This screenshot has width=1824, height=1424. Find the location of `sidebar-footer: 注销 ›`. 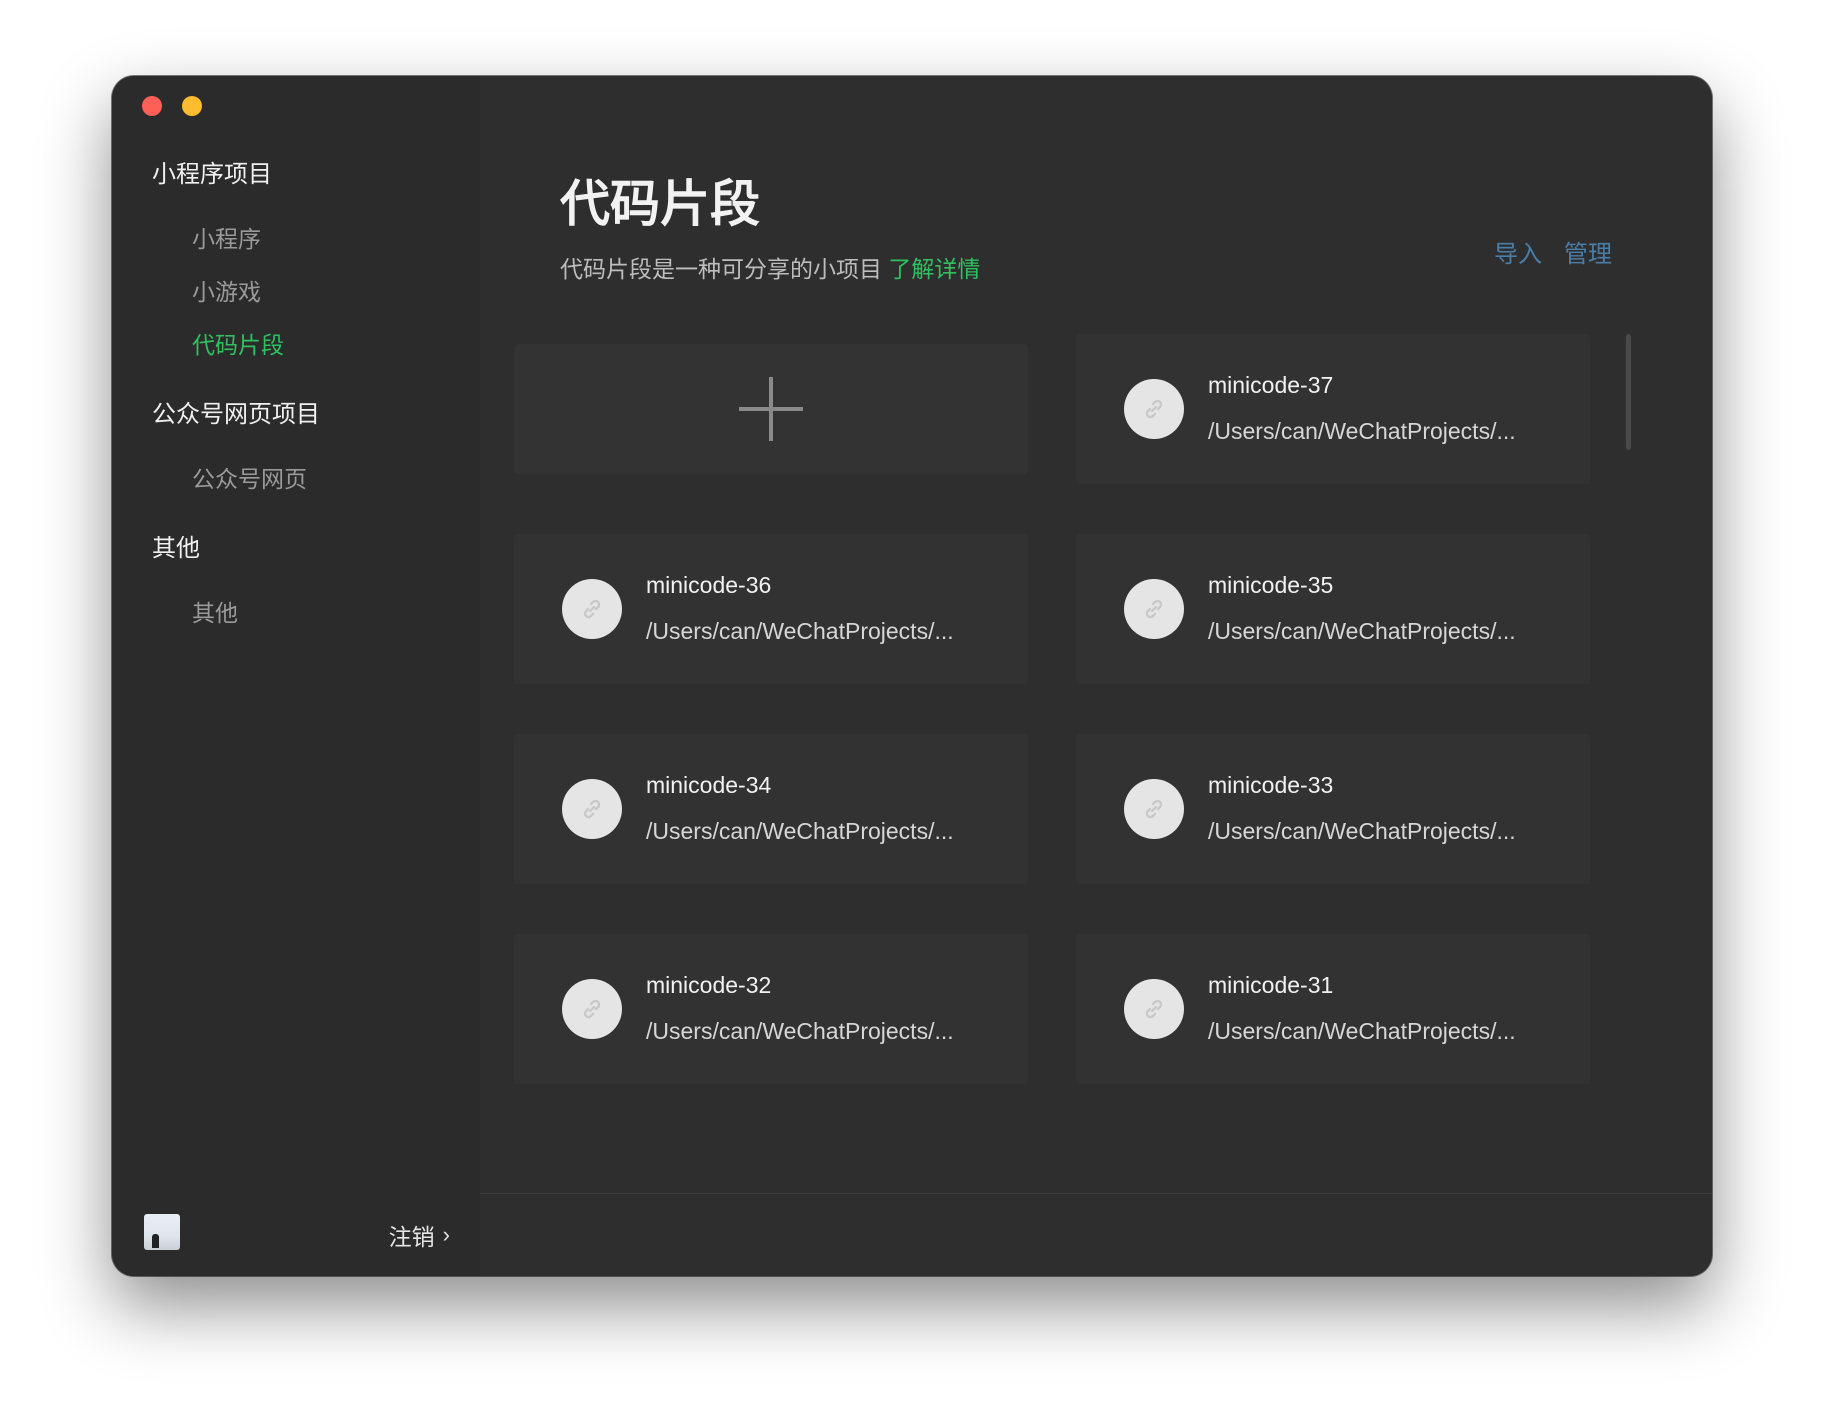

sidebar-footer: 注销 › is located at coordinates (296, 1236).